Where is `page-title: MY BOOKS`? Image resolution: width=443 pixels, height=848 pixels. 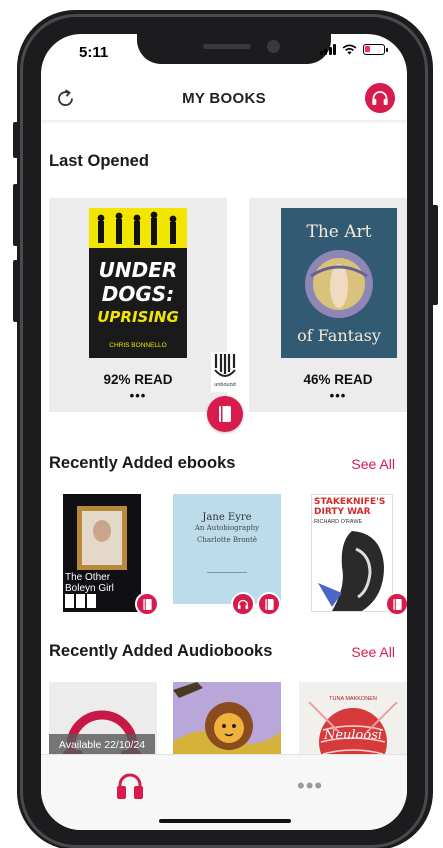 page-title: MY BOOKS is located at coordinates (224, 98).